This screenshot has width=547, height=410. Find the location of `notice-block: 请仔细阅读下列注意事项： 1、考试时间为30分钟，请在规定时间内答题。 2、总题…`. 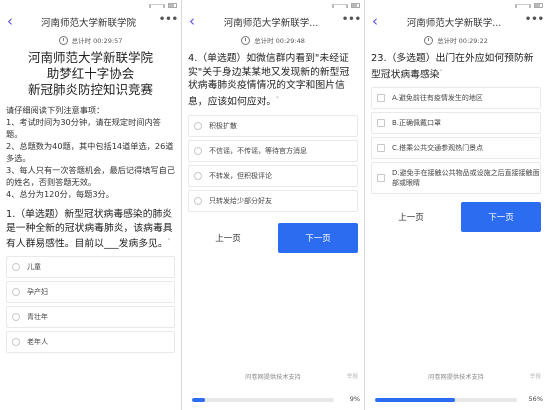

notice-block: 请仔细阅读下列注意事项： 1、考试时间为30分钟，请在规定时间内答题。 2、总题… is located at coordinates (90, 149).